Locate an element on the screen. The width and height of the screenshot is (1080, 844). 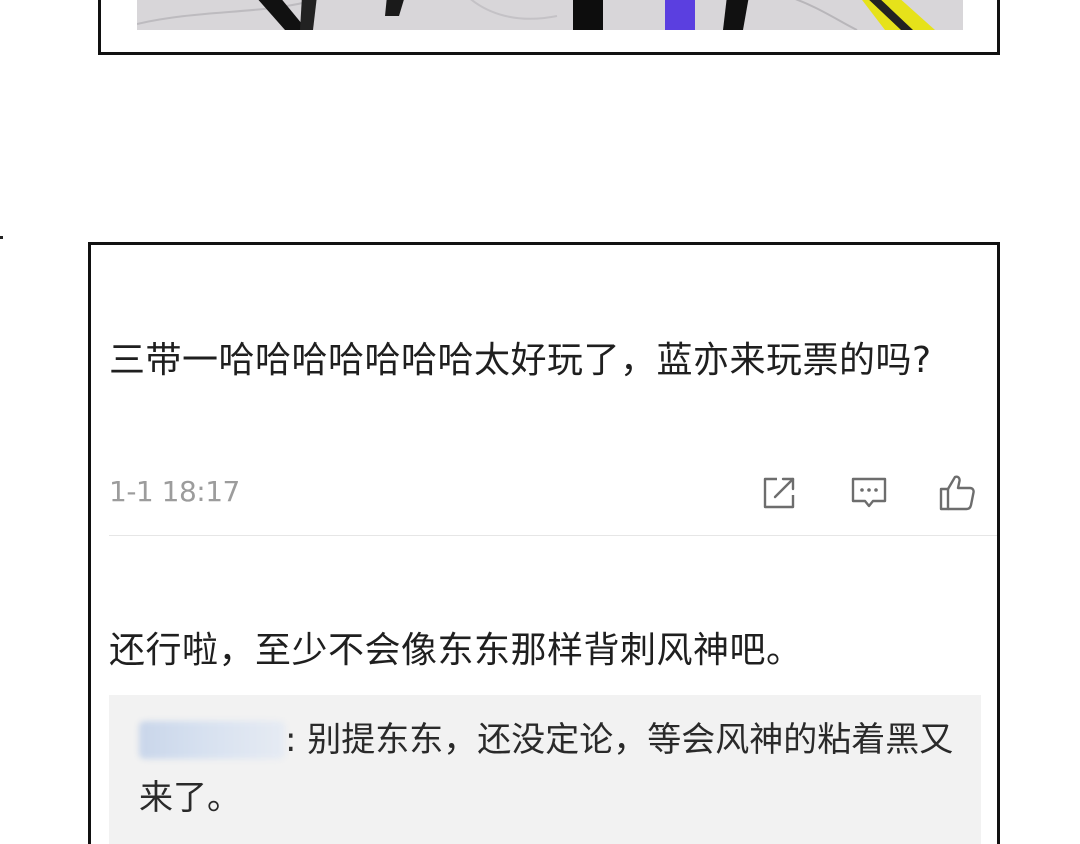
reply-box: : 别提东东，还没定论，等会风神的粘着黑又来了。 is located at coordinates (545, 769).